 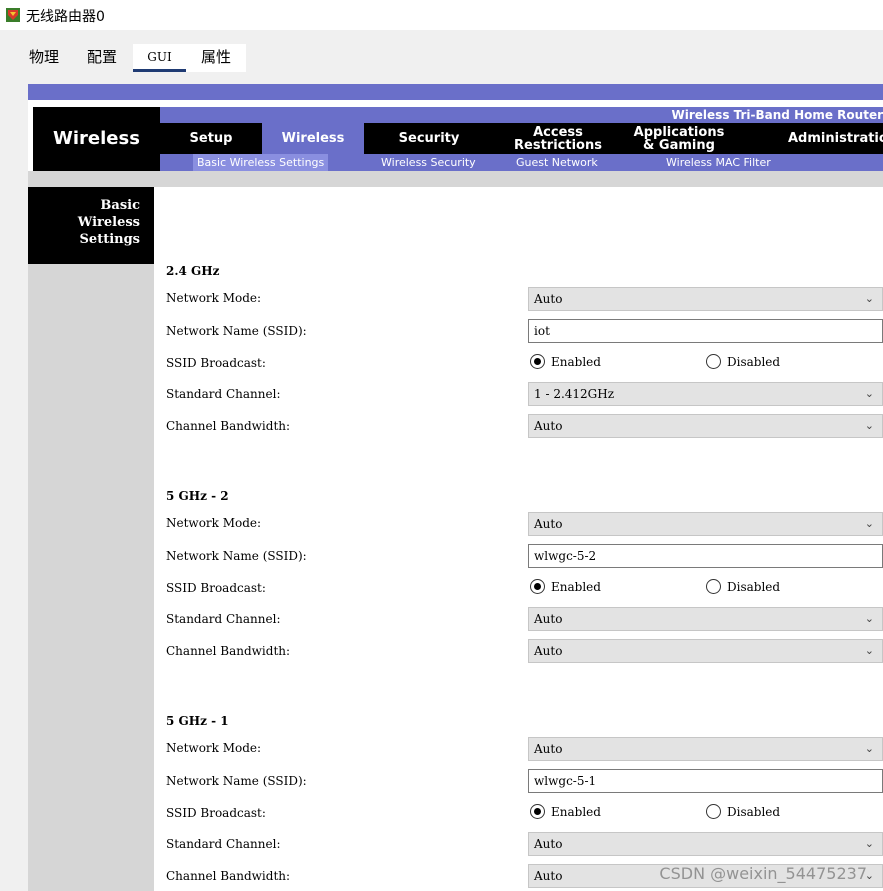 What do you see at coordinates (705, 781) in the screenshot?
I see `ssid-input: wlwgc-5-1` at bounding box center [705, 781].